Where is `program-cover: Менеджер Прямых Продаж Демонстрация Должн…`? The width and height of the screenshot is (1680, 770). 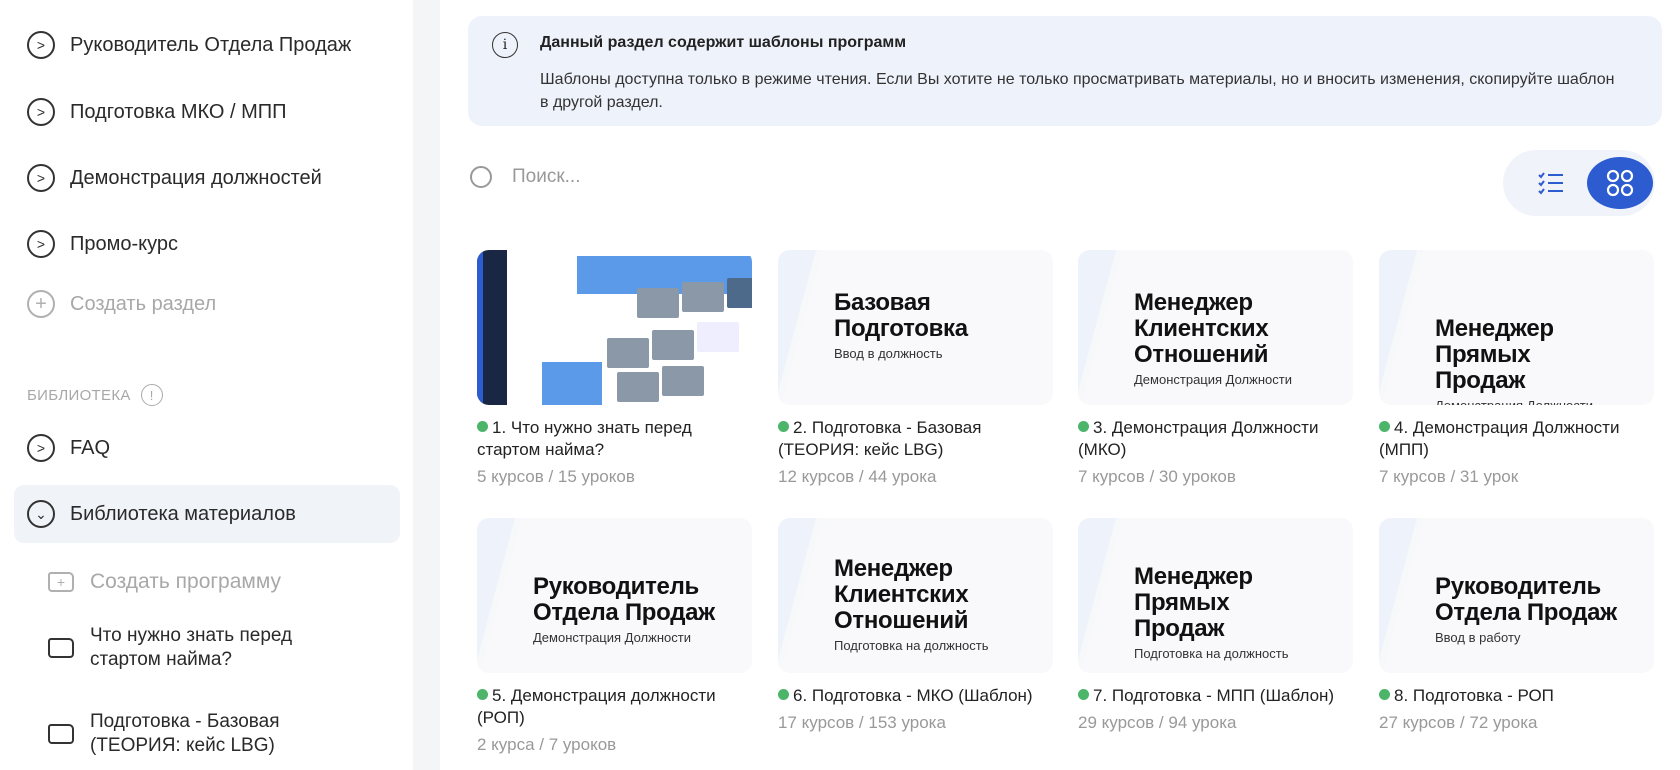 program-cover: Менеджер Прямых Продаж Демонстрация Должн… is located at coordinates (1516, 327).